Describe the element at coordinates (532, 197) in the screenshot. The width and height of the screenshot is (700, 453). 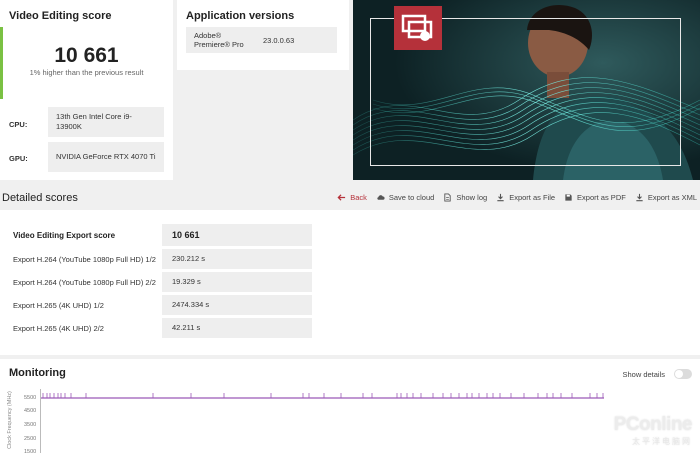
I see `export-file-label: Export as File` at that location.